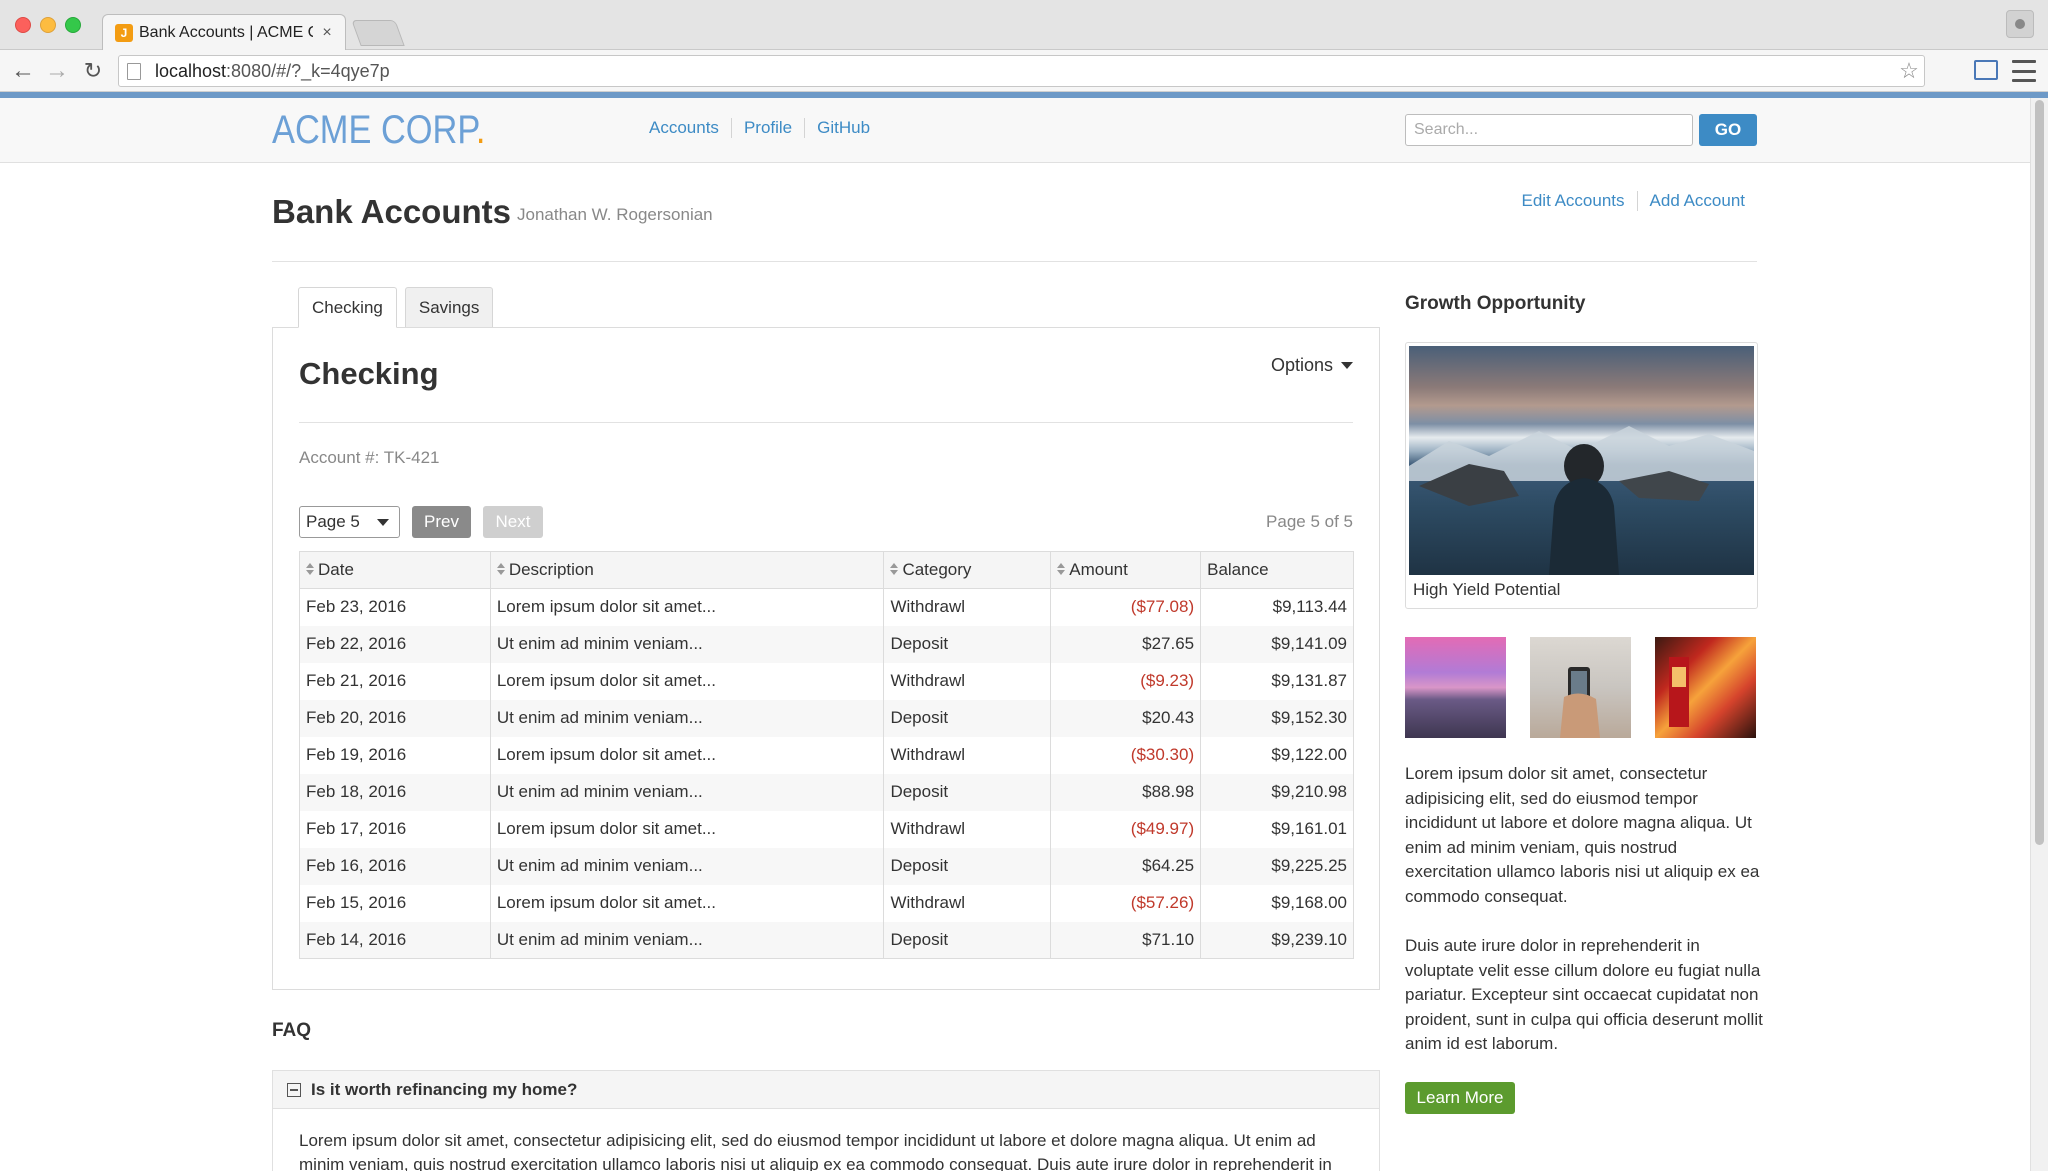  I want to click on next-page-button: Next, so click(513, 522).